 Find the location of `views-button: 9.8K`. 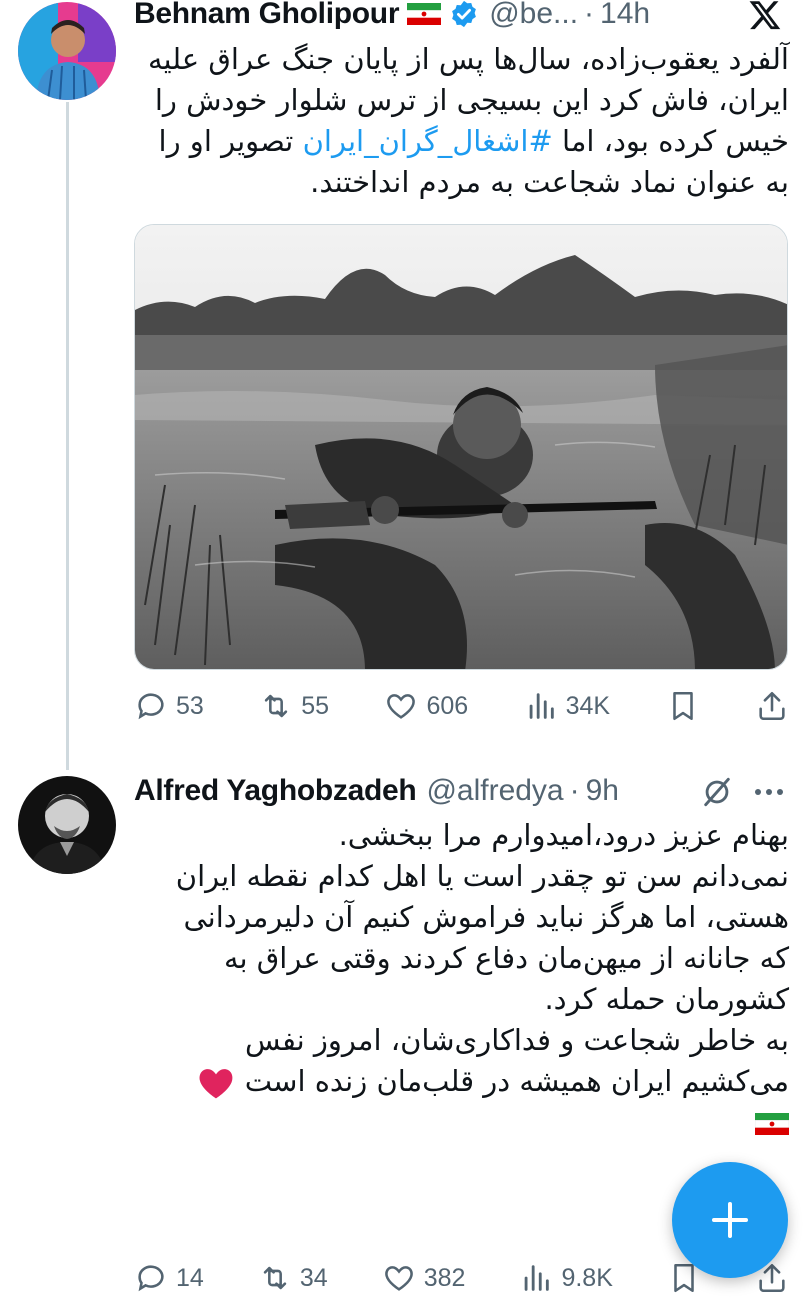

views-button: 9.8K is located at coordinates (566, 1278).